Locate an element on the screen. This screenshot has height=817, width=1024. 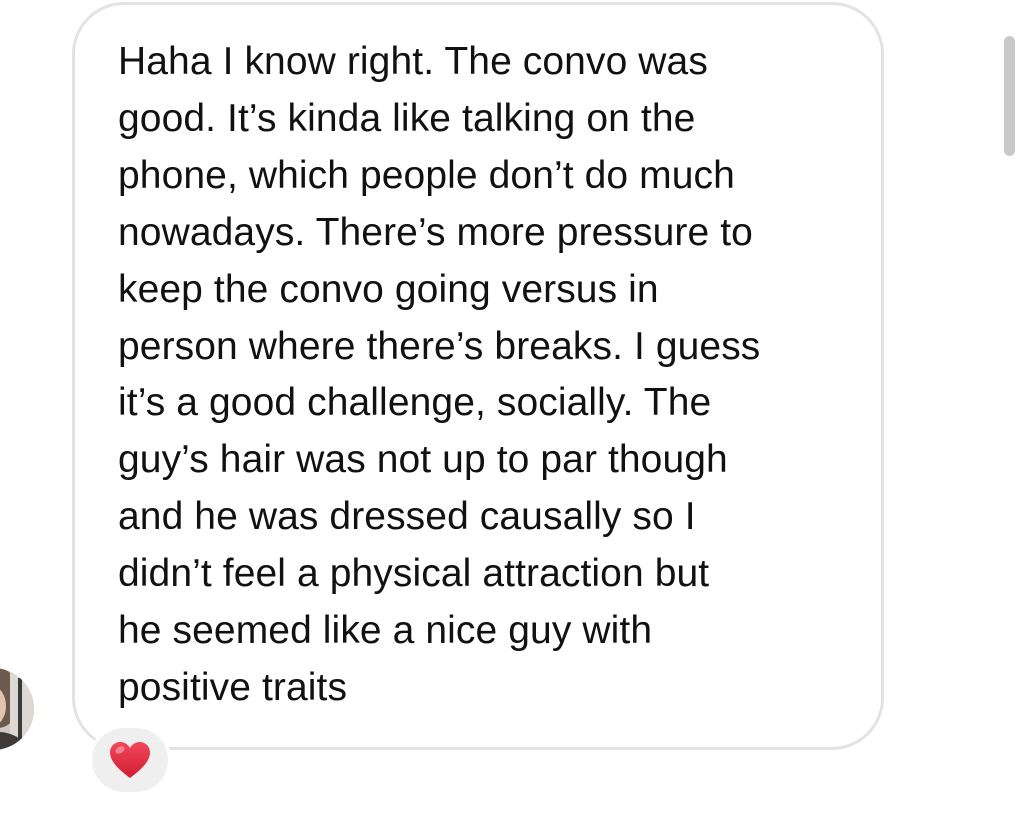
message-line: it’s a good challenge, socially. The is located at coordinates (415, 403).